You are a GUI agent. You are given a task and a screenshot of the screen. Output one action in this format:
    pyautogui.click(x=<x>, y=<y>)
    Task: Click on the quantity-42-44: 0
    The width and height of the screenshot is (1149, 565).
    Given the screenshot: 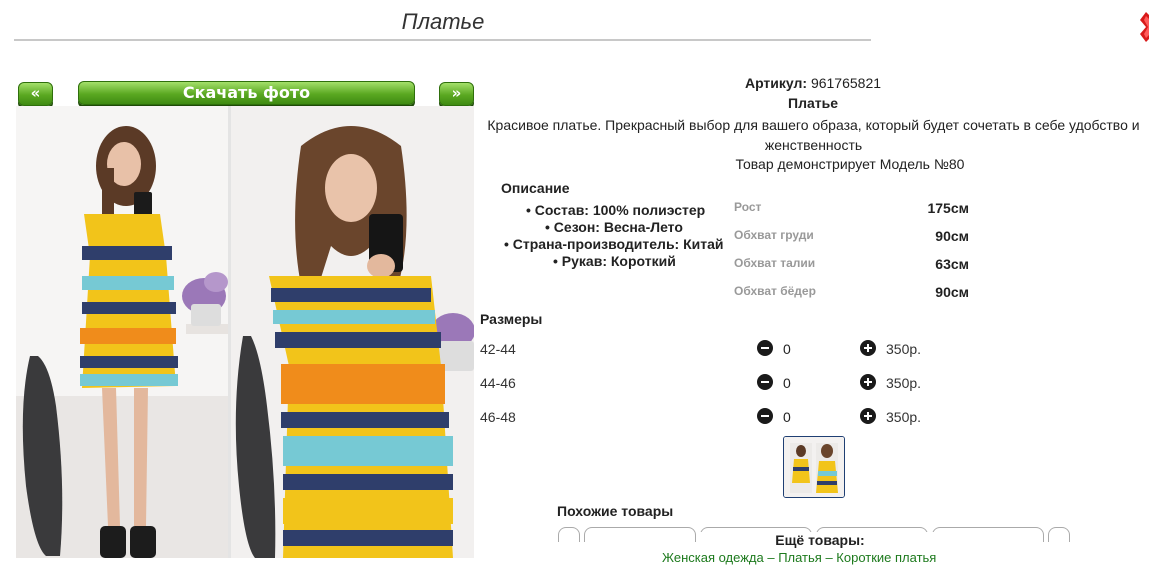 What is the action you would take?
    pyautogui.click(x=787, y=349)
    